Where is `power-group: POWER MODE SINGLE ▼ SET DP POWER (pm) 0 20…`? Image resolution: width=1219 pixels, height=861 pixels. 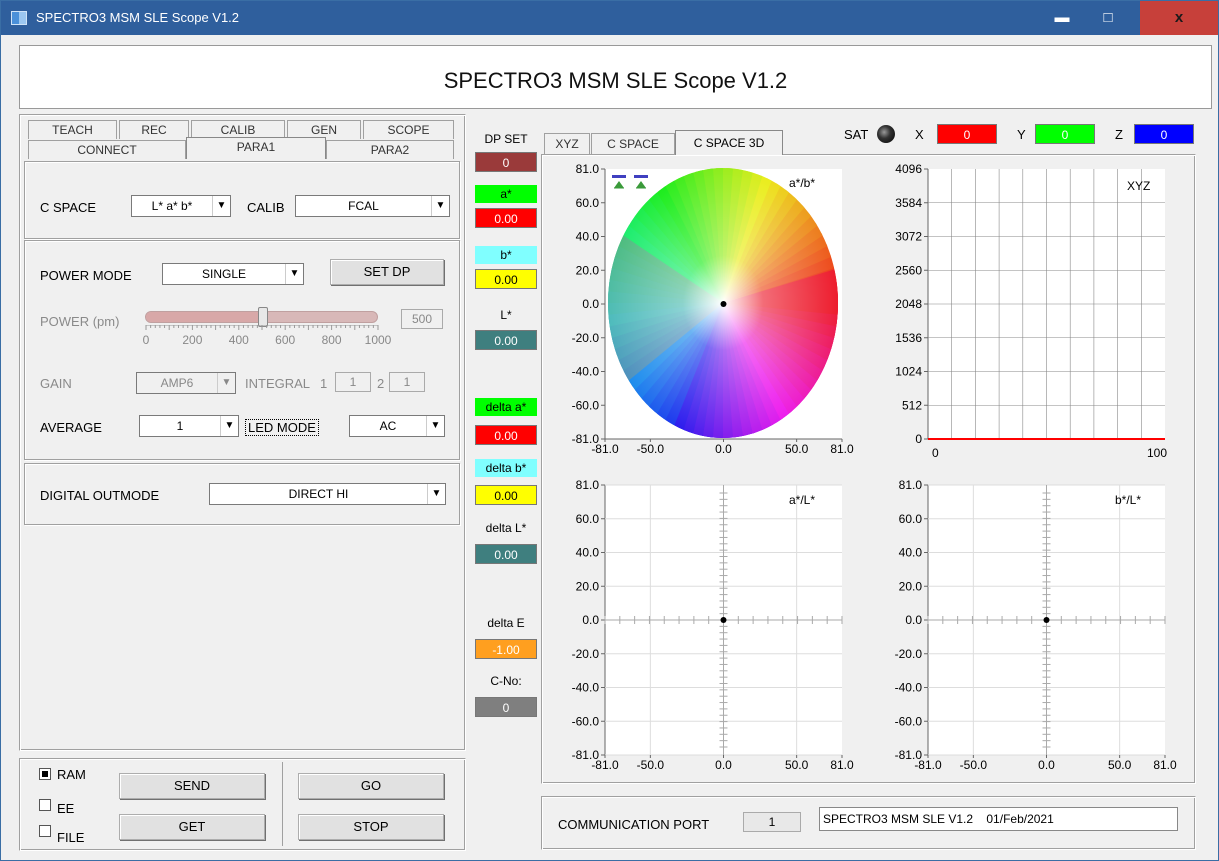
power-group: POWER MODE SINGLE ▼ SET DP POWER (pm) 0 20… is located at coordinates (242, 350).